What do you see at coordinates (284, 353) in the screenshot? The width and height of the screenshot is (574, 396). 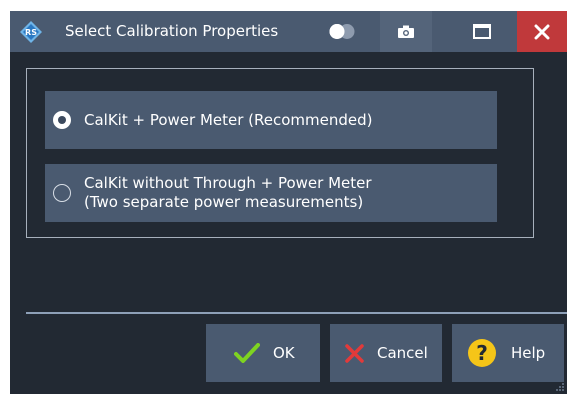 I see `ok-label: OK` at bounding box center [284, 353].